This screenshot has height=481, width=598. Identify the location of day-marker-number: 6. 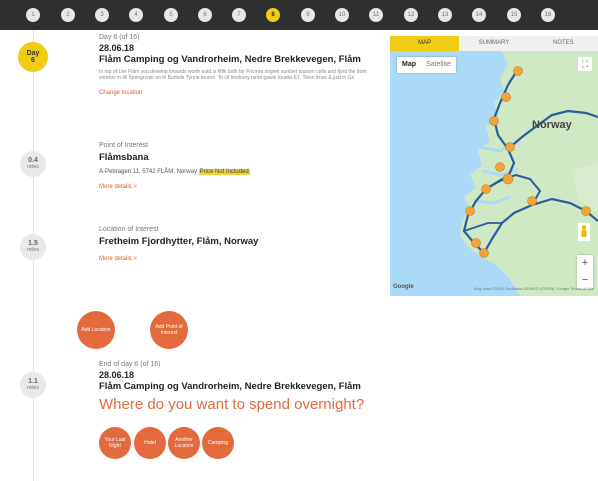
(33, 60).